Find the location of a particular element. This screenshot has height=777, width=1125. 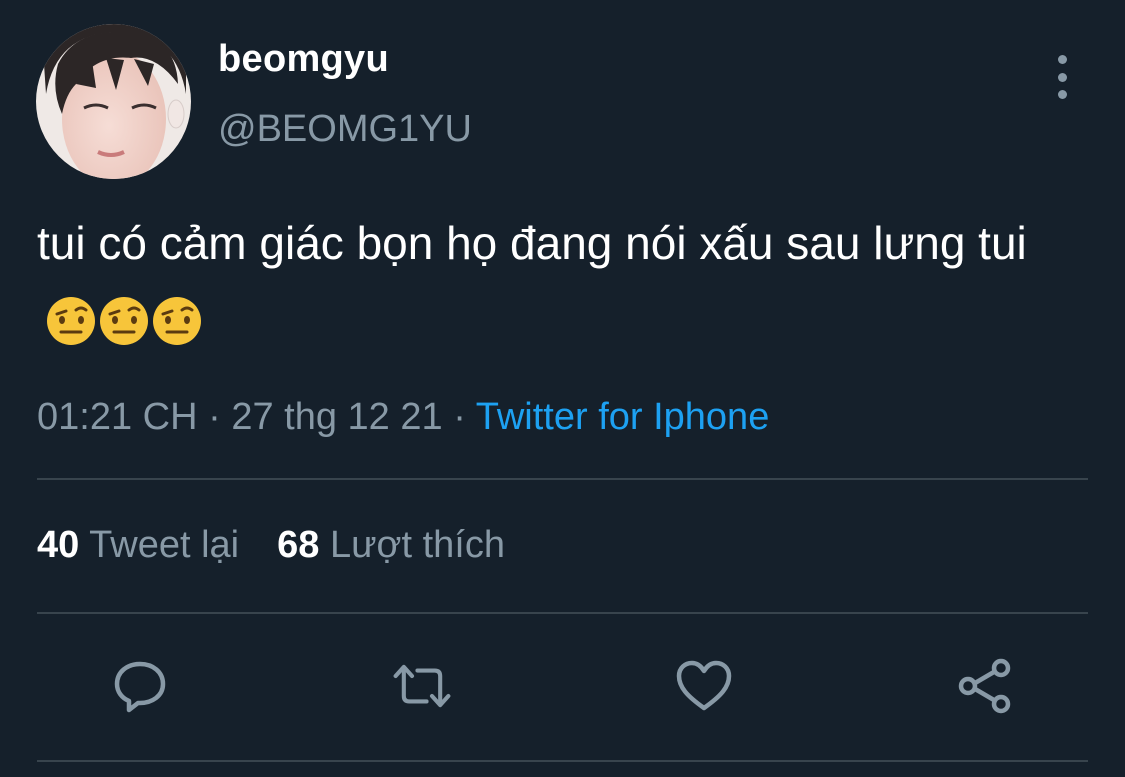

likes-label: Lượt thích is located at coordinates (417, 545).